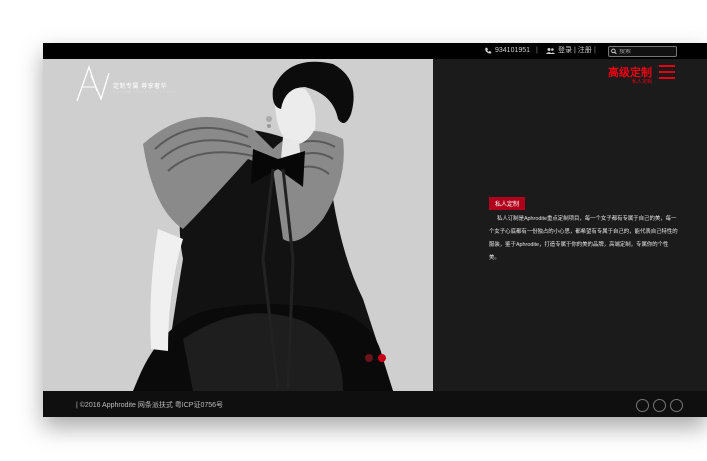  I want to click on wechat-icon, so click(659, 405).